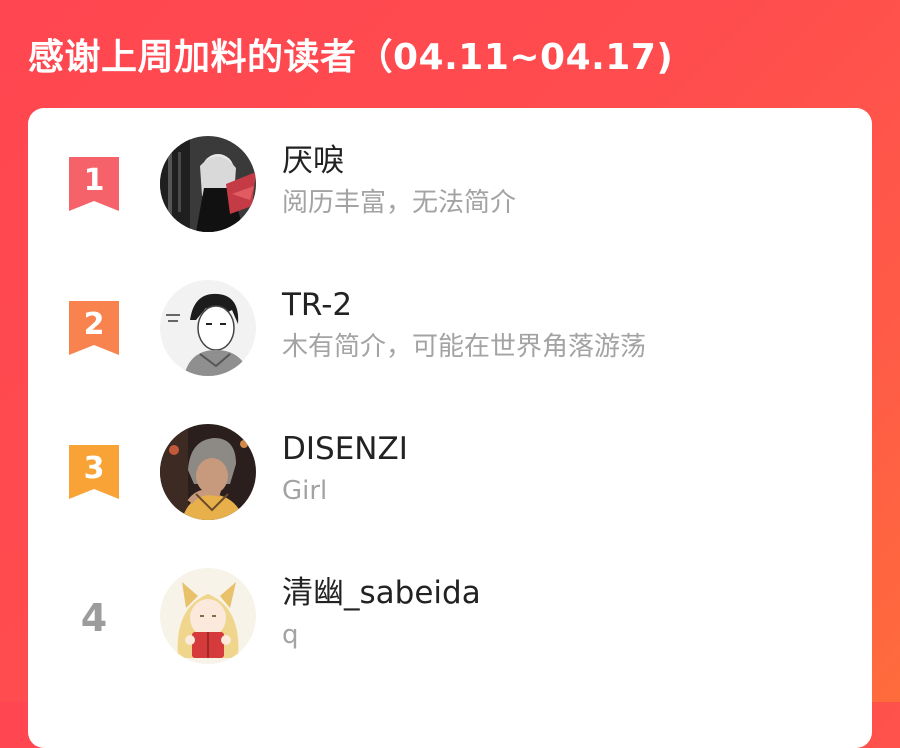  Describe the element at coordinates (290, 635) in the screenshot. I see `reader-bio: q` at that location.